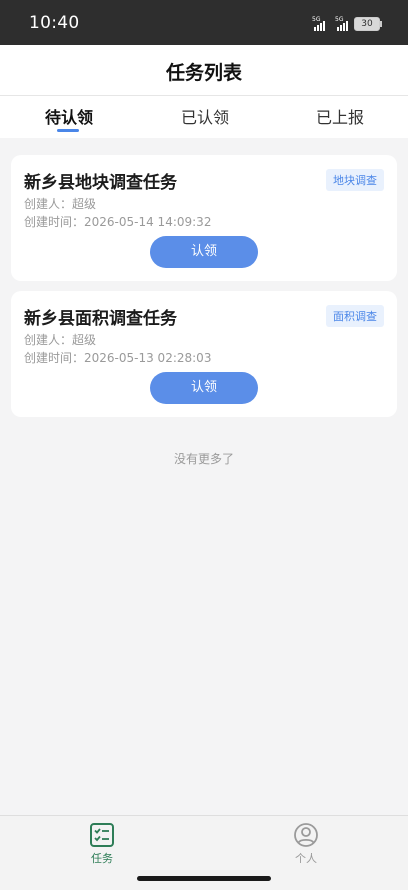  I want to click on status-bar: 10:40 5G 5G 30, so click(204, 22).